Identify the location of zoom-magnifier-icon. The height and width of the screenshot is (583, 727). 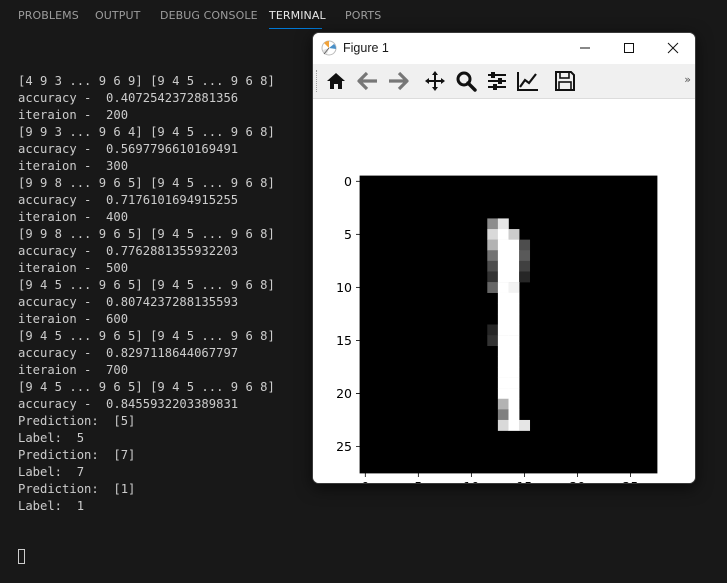
(466, 81).